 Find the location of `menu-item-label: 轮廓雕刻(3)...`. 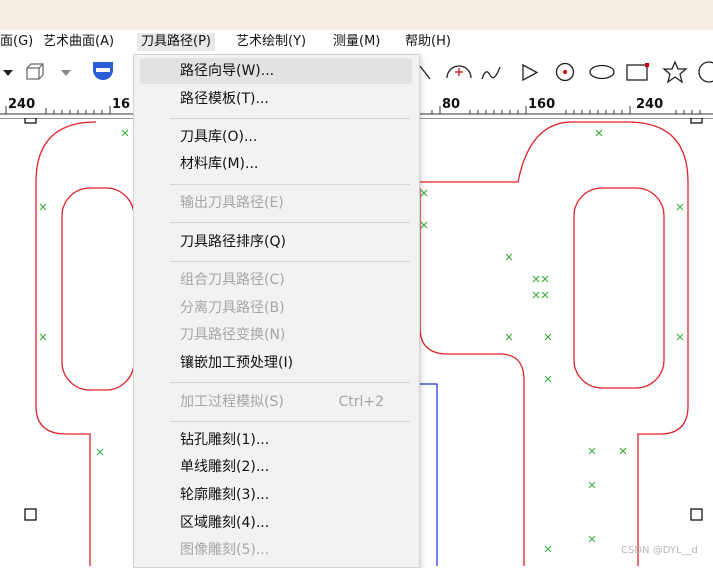

menu-item-label: 轮廓雕刻(3)... is located at coordinates (225, 495).